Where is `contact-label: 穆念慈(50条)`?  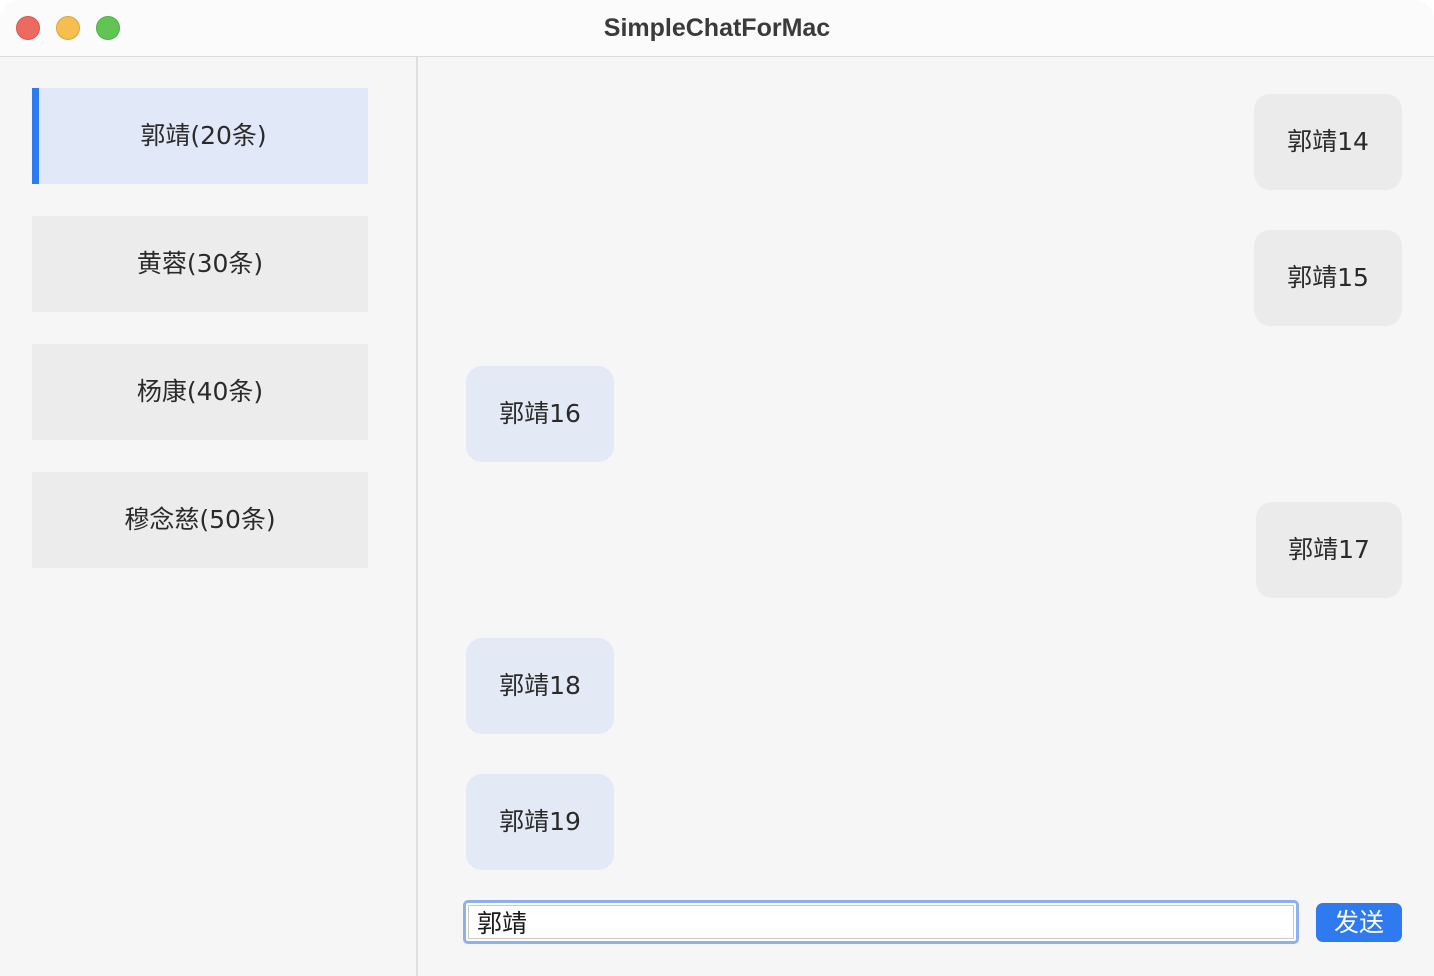 contact-label: 穆念慈(50条) is located at coordinates (200, 519).